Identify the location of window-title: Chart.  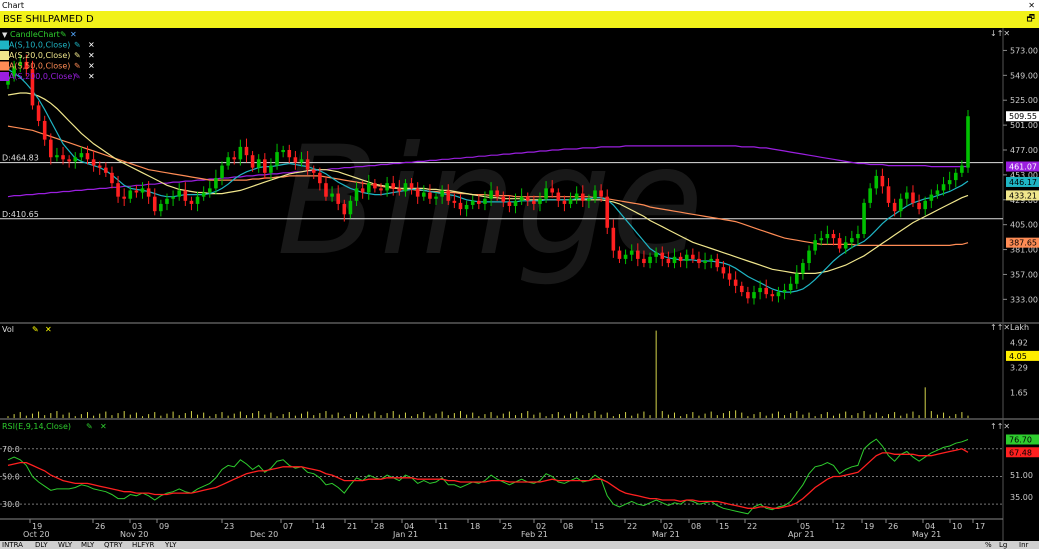
(13, 5).